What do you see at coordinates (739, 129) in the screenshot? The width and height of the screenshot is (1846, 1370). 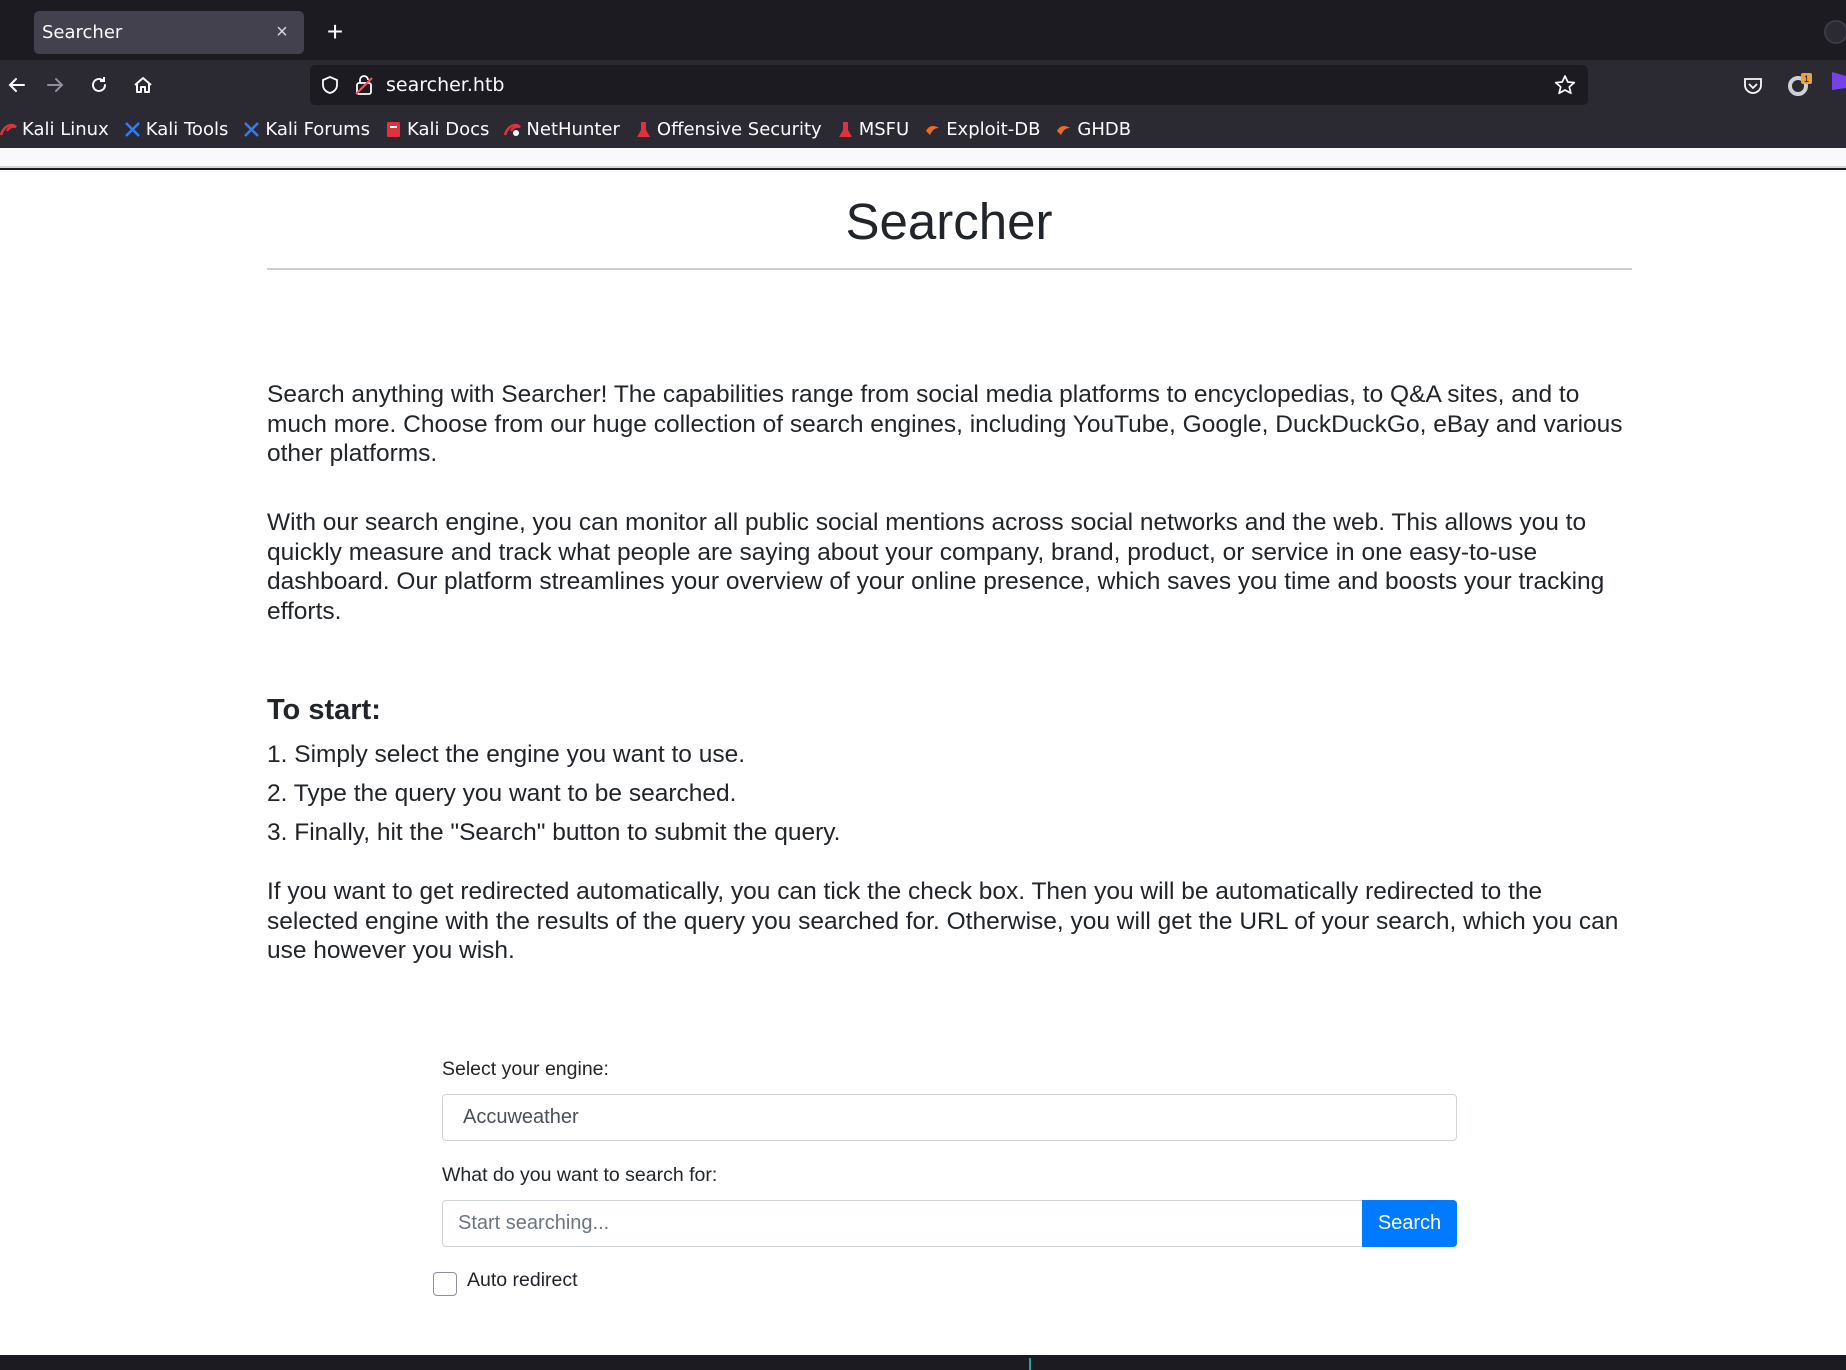 I see `bookmark-label: Offensive Security` at bounding box center [739, 129].